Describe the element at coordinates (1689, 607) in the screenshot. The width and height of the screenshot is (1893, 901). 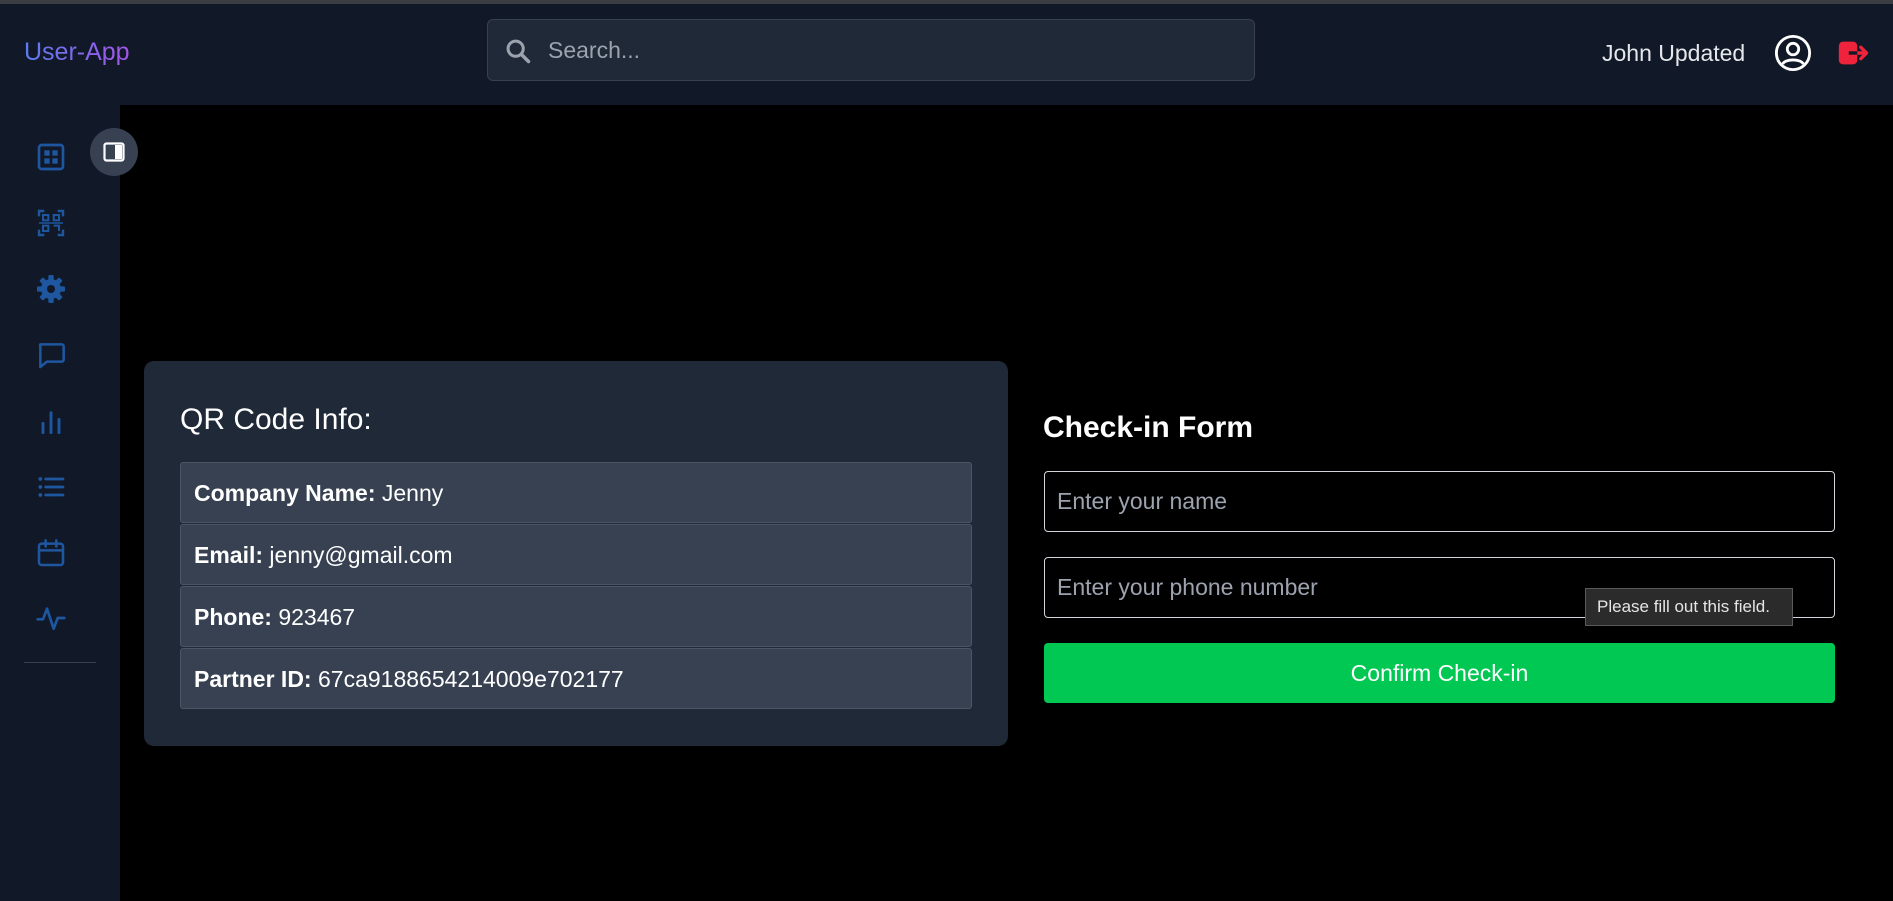
I see `validation-tooltip: Please fill out this field.` at that location.